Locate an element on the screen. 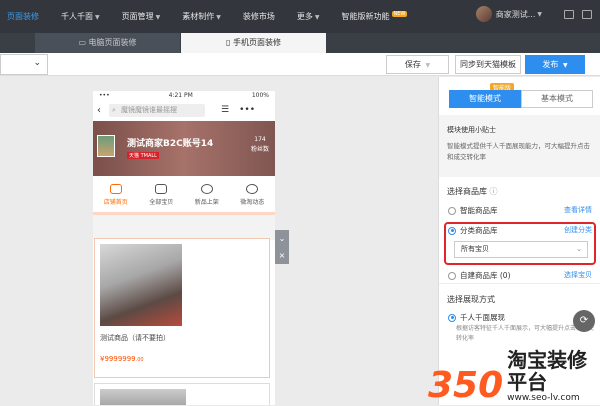 The height and width of the screenshot is (406, 600). sync-tmall-button: 同步到天猫模板 is located at coordinates (488, 64).